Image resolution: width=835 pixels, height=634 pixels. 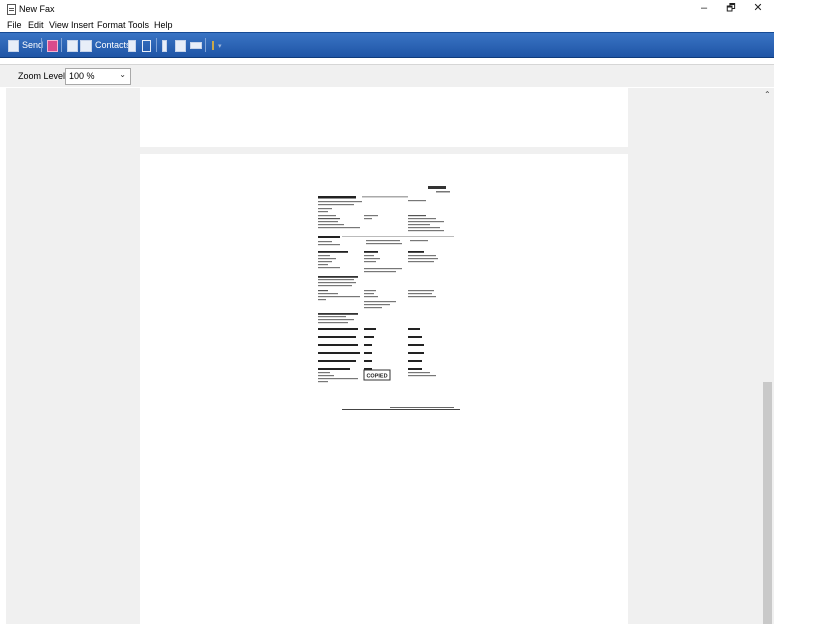 I want to click on separator-line-button, so click(x=197, y=45).